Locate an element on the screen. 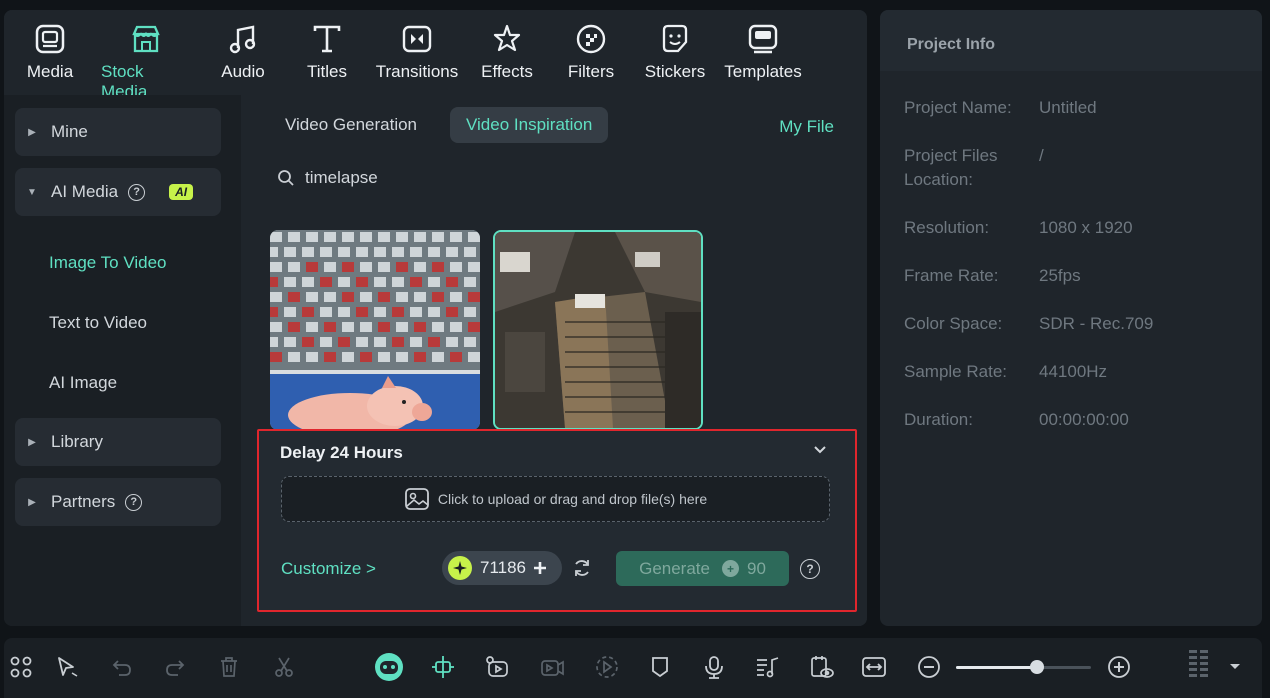 The width and height of the screenshot is (1270, 698). media-icon is located at coordinates (50, 39).